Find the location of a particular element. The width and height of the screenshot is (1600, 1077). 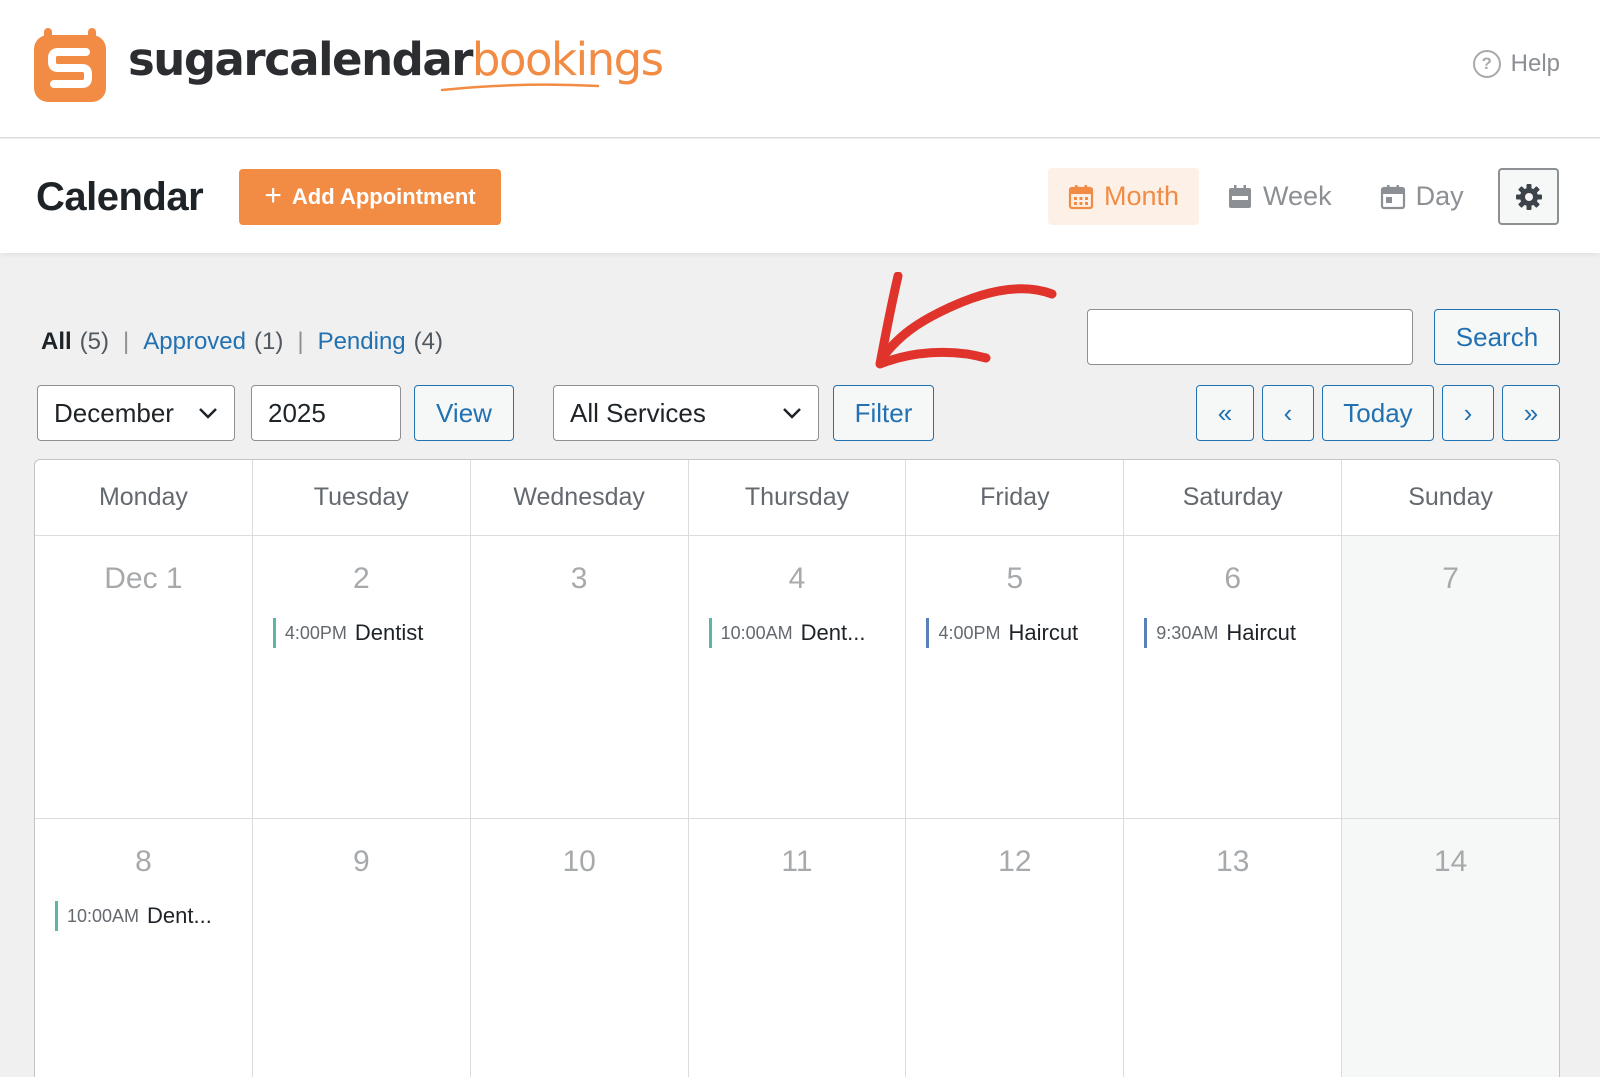

appointment-item: 4:00PM Dentist is located at coordinates (368, 633).